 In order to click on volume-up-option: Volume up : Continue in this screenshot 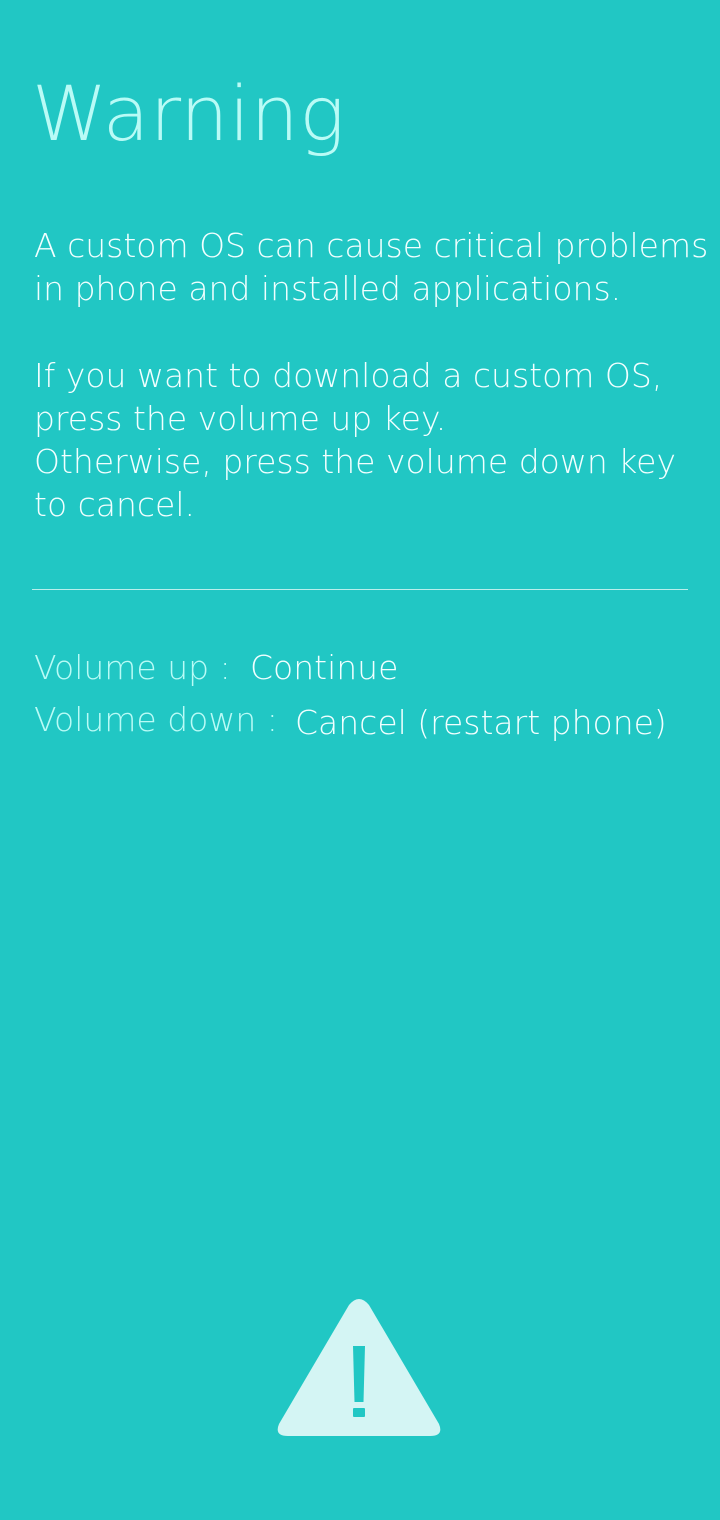, I will do `click(216, 667)`.